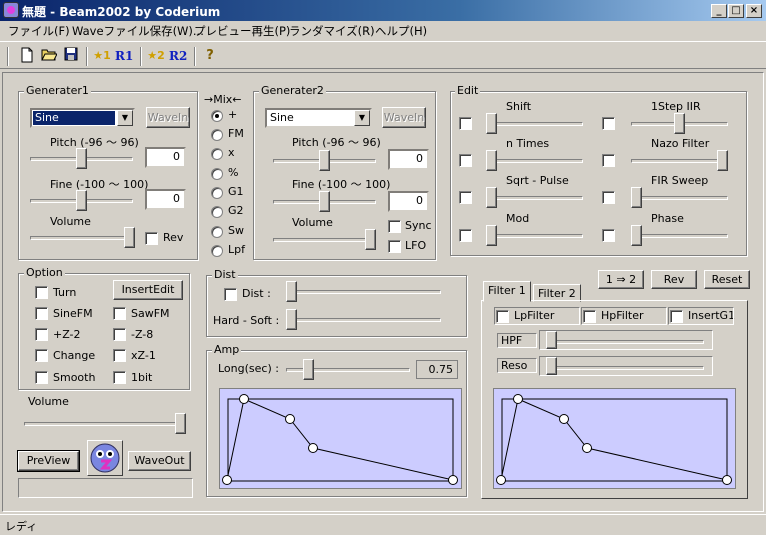  Describe the element at coordinates (41, 377) in the screenshot. I see `smooth-checkbox` at that location.